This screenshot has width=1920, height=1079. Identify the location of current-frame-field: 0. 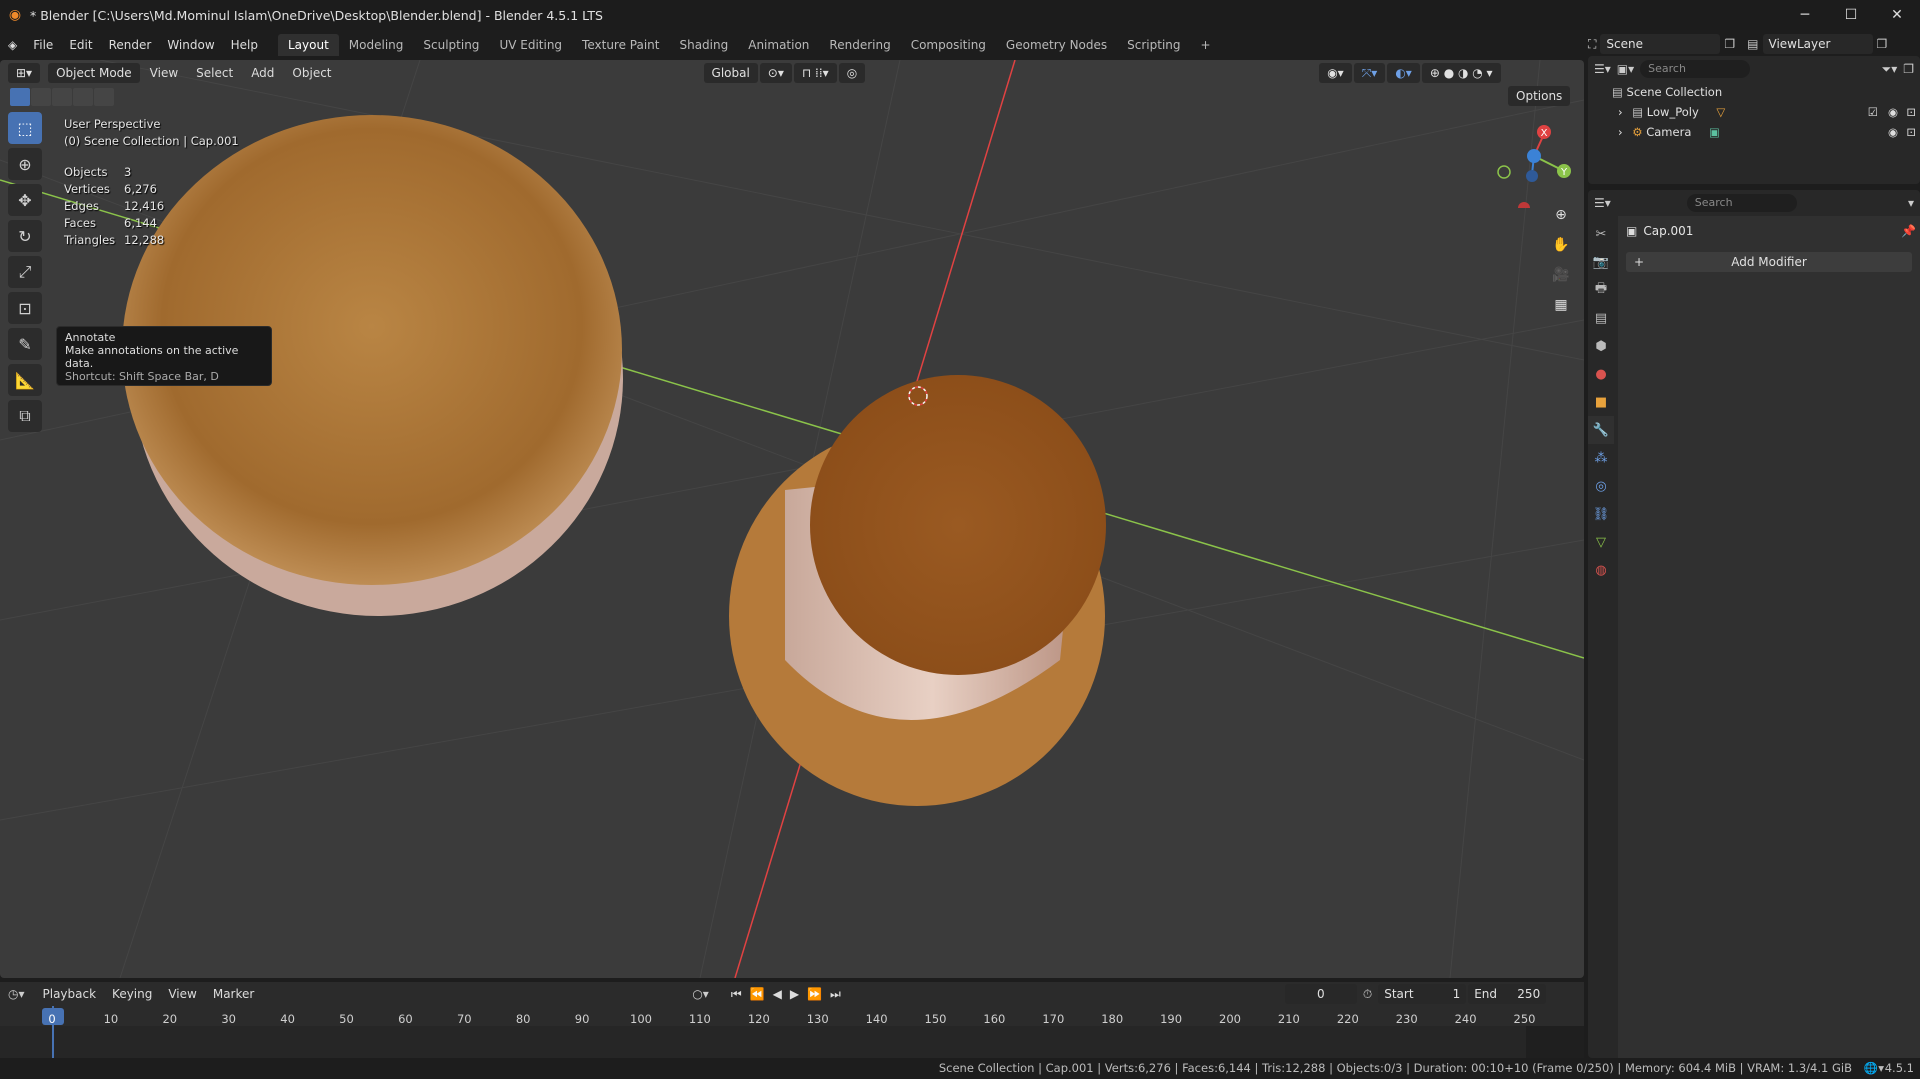
(1320, 994).